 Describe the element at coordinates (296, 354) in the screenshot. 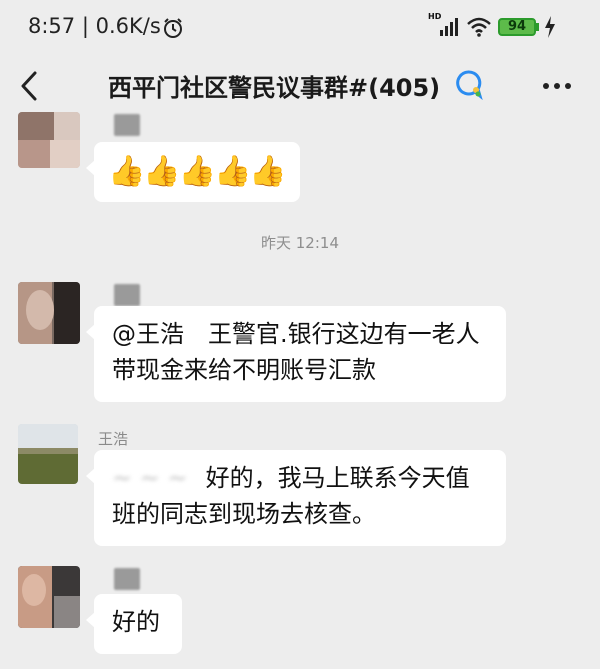

I see `message-bubble: @王浩 王警官.银行这边有一老人 带现金来给不明账号汇款` at that location.